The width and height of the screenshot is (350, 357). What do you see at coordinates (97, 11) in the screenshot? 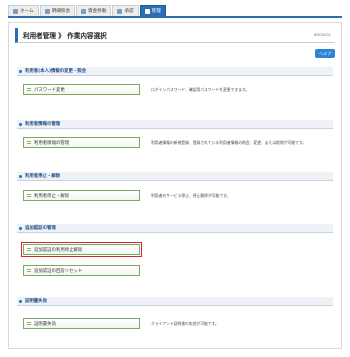
I see `tab-label: 資金移動` at bounding box center [97, 11].